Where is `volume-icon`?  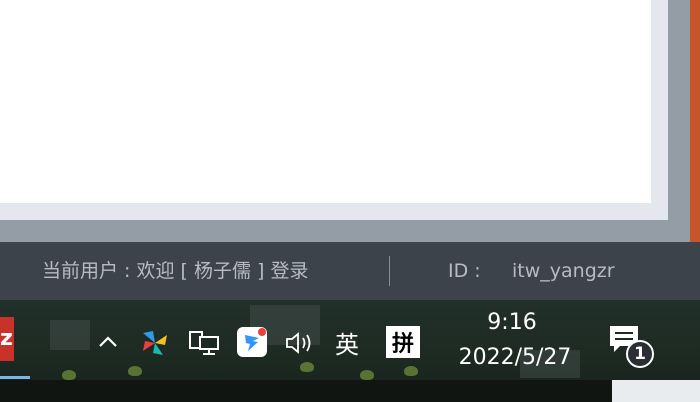
volume-icon is located at coordinates (298, 343).